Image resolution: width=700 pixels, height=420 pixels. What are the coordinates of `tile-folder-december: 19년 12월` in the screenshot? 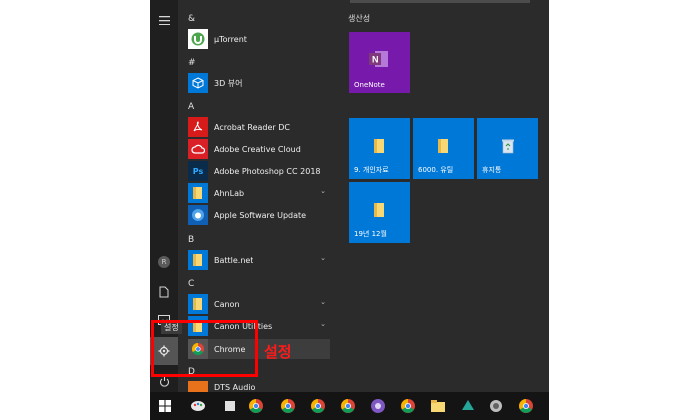 It's located at (379, 212).